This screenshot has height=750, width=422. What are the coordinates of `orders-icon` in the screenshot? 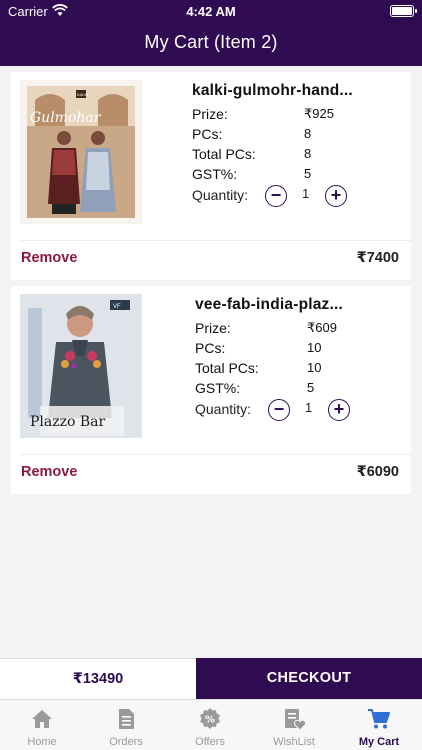 It's located at (126, 719).